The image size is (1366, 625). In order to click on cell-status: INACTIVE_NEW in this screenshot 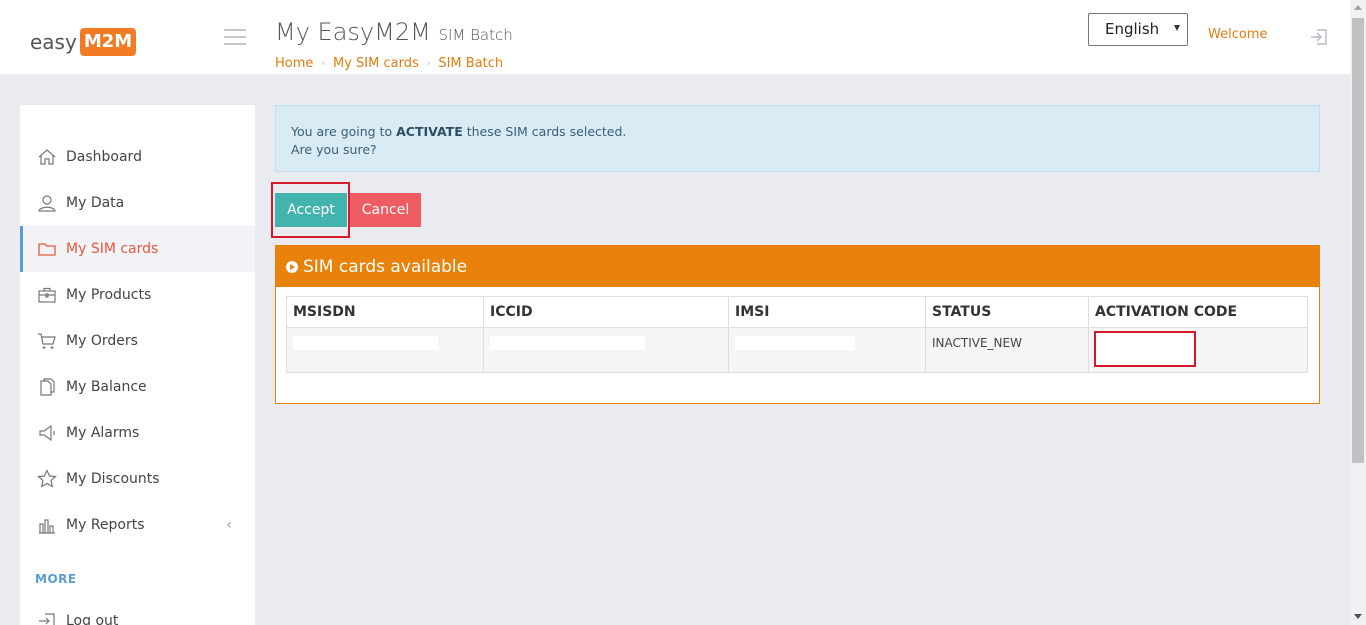, I will do `click(1007, 350)`.